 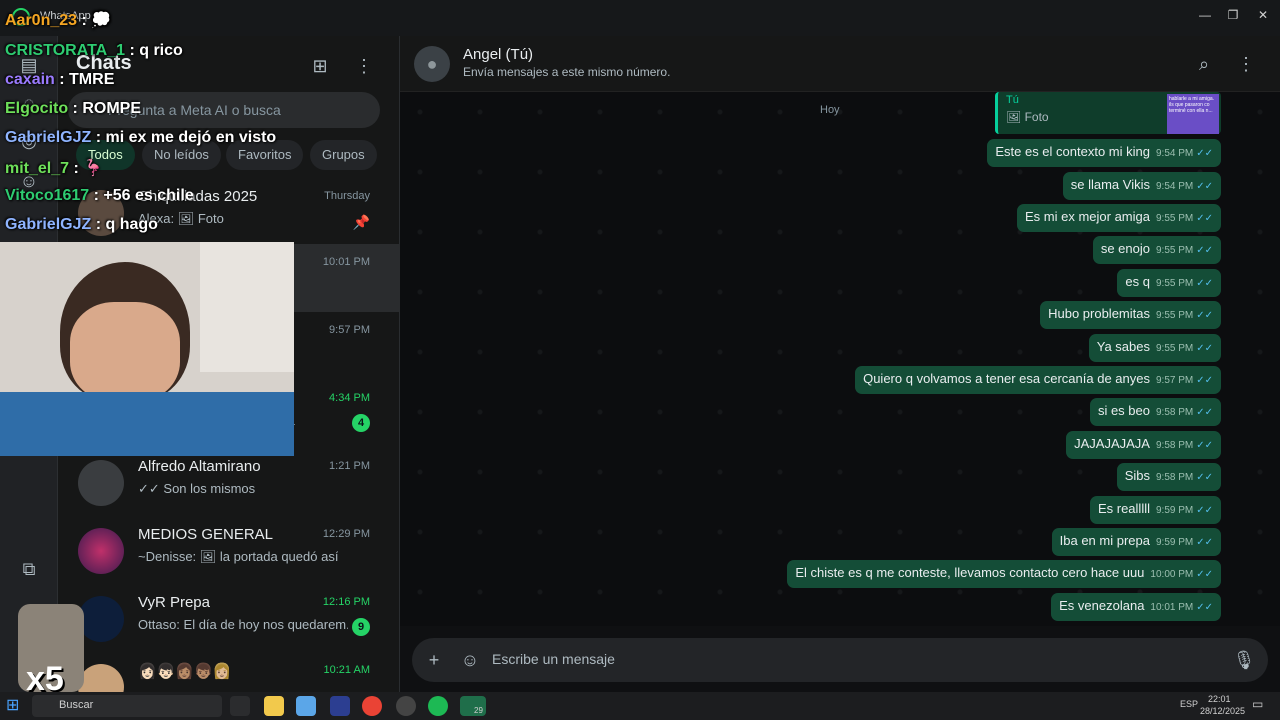 I want to click on outgoing-message: Ya sabes 9:55 PM ✓✓, so click(x=1154, y=348).